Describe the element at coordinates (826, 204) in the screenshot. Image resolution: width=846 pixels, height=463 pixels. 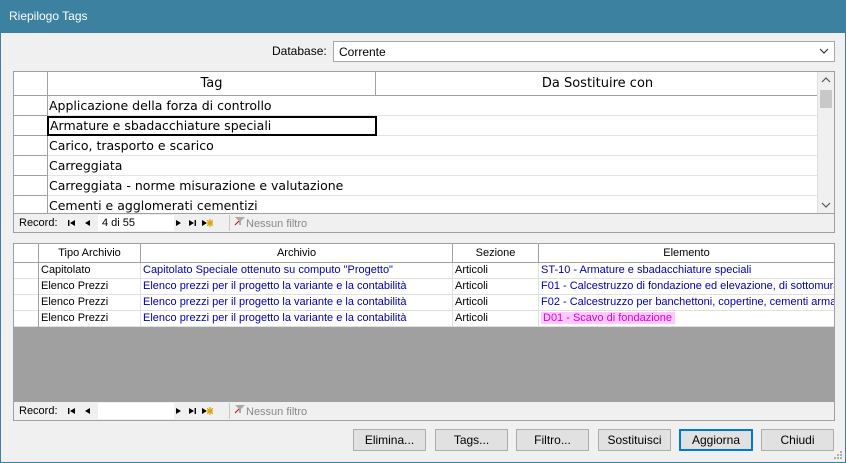
I see `scroll-down-icon` at that location.